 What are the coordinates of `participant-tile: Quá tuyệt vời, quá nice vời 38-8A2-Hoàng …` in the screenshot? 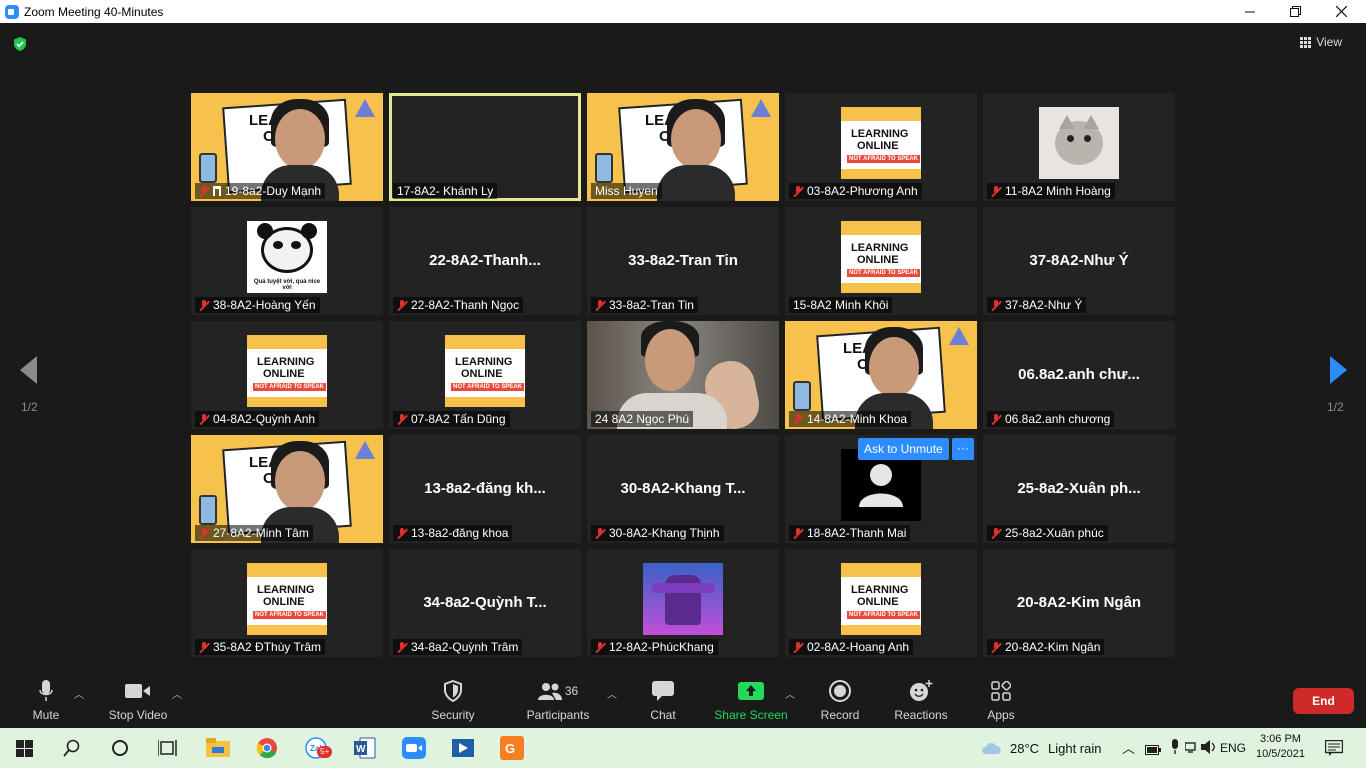 It's located at (287, 261).